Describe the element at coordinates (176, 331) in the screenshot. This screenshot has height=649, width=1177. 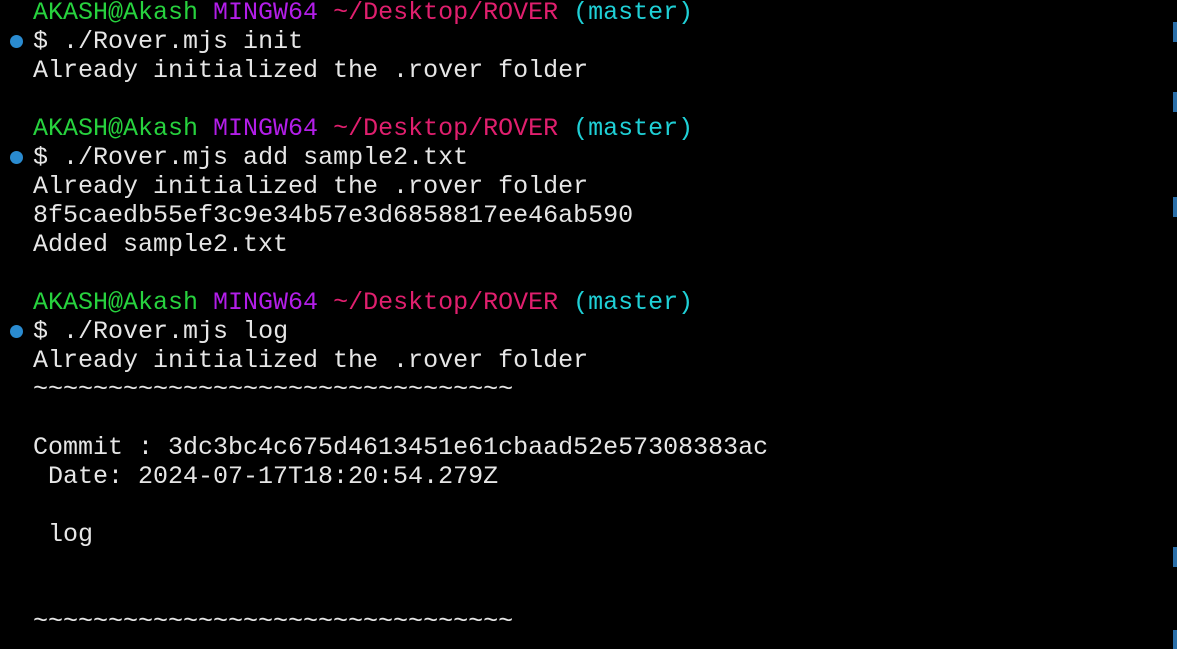
I see `command-text: ./Rover.mjs log` at that location.